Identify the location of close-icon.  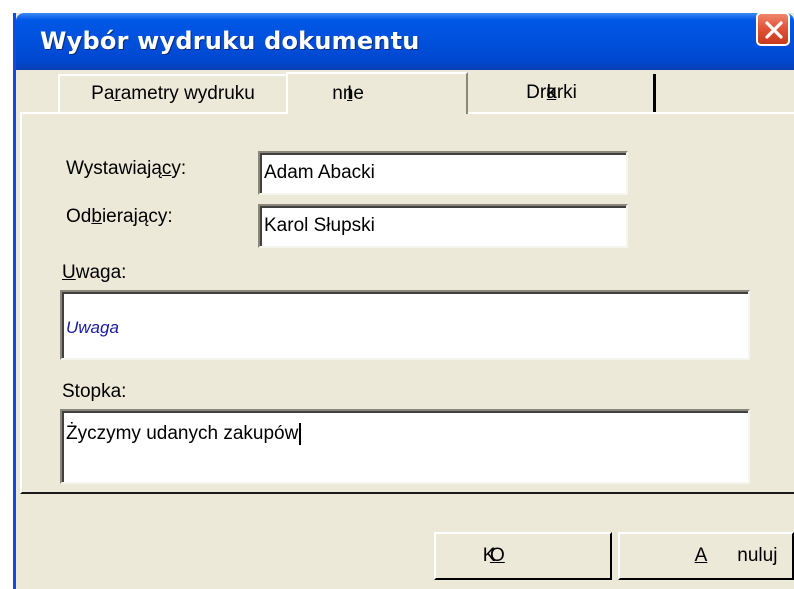
(774, 30).